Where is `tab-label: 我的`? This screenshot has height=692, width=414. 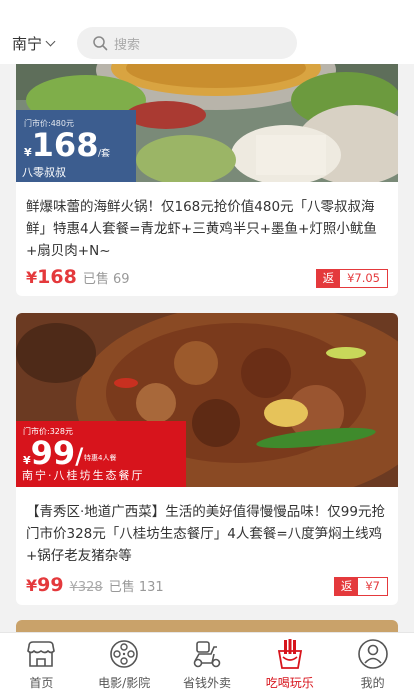
tab-label: 我的 is located at coordinates (372, 683).